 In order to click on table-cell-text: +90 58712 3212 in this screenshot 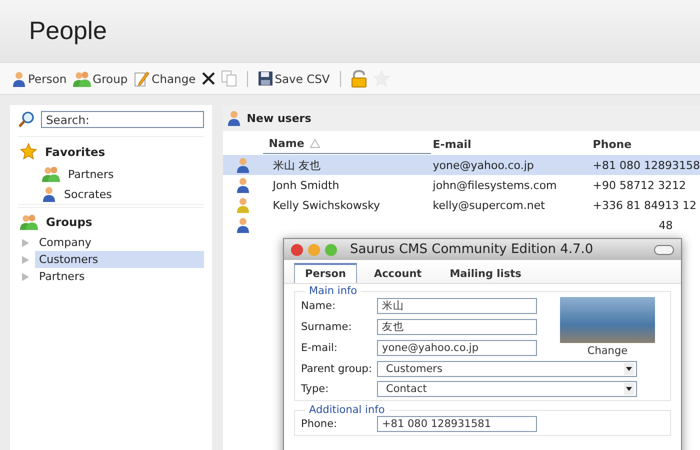, I will do `click(639, 185)`.